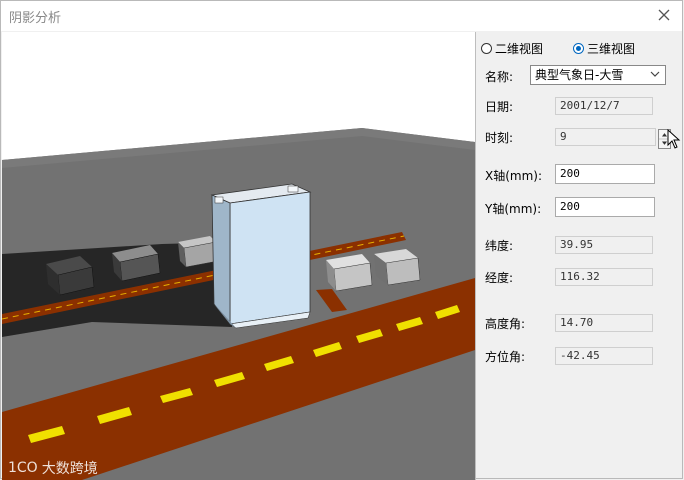  I want to click on radio-3d-label: 三维视图, so click(611, 49).